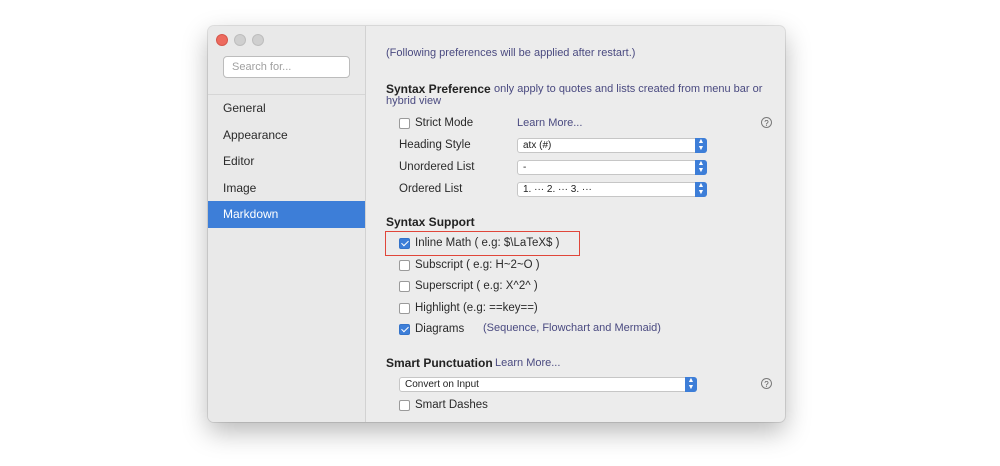 The width and height of the screenshot is (1000, 466). What do you see at coordinates (438, 89) in the screenshot?
I see `syntax-preference-title: Syntax Preference` at bounding box center [438, 89].